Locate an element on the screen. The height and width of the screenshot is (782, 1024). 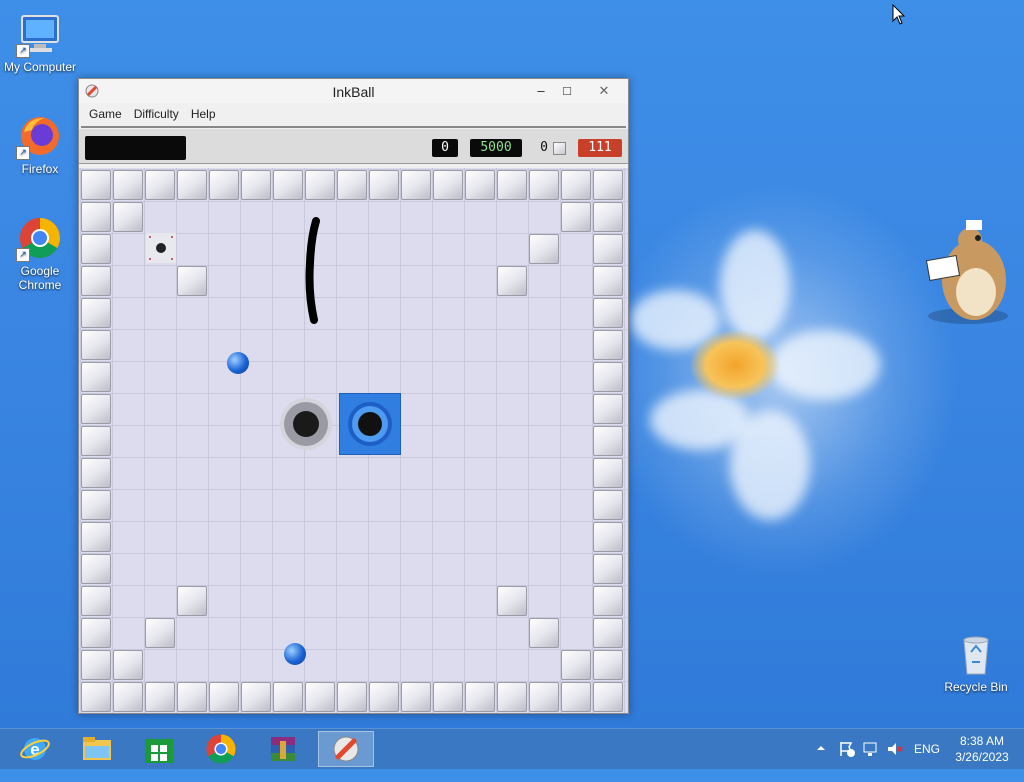
menu-bar: Game Difficulty Help is located at coordinates (353, 114).